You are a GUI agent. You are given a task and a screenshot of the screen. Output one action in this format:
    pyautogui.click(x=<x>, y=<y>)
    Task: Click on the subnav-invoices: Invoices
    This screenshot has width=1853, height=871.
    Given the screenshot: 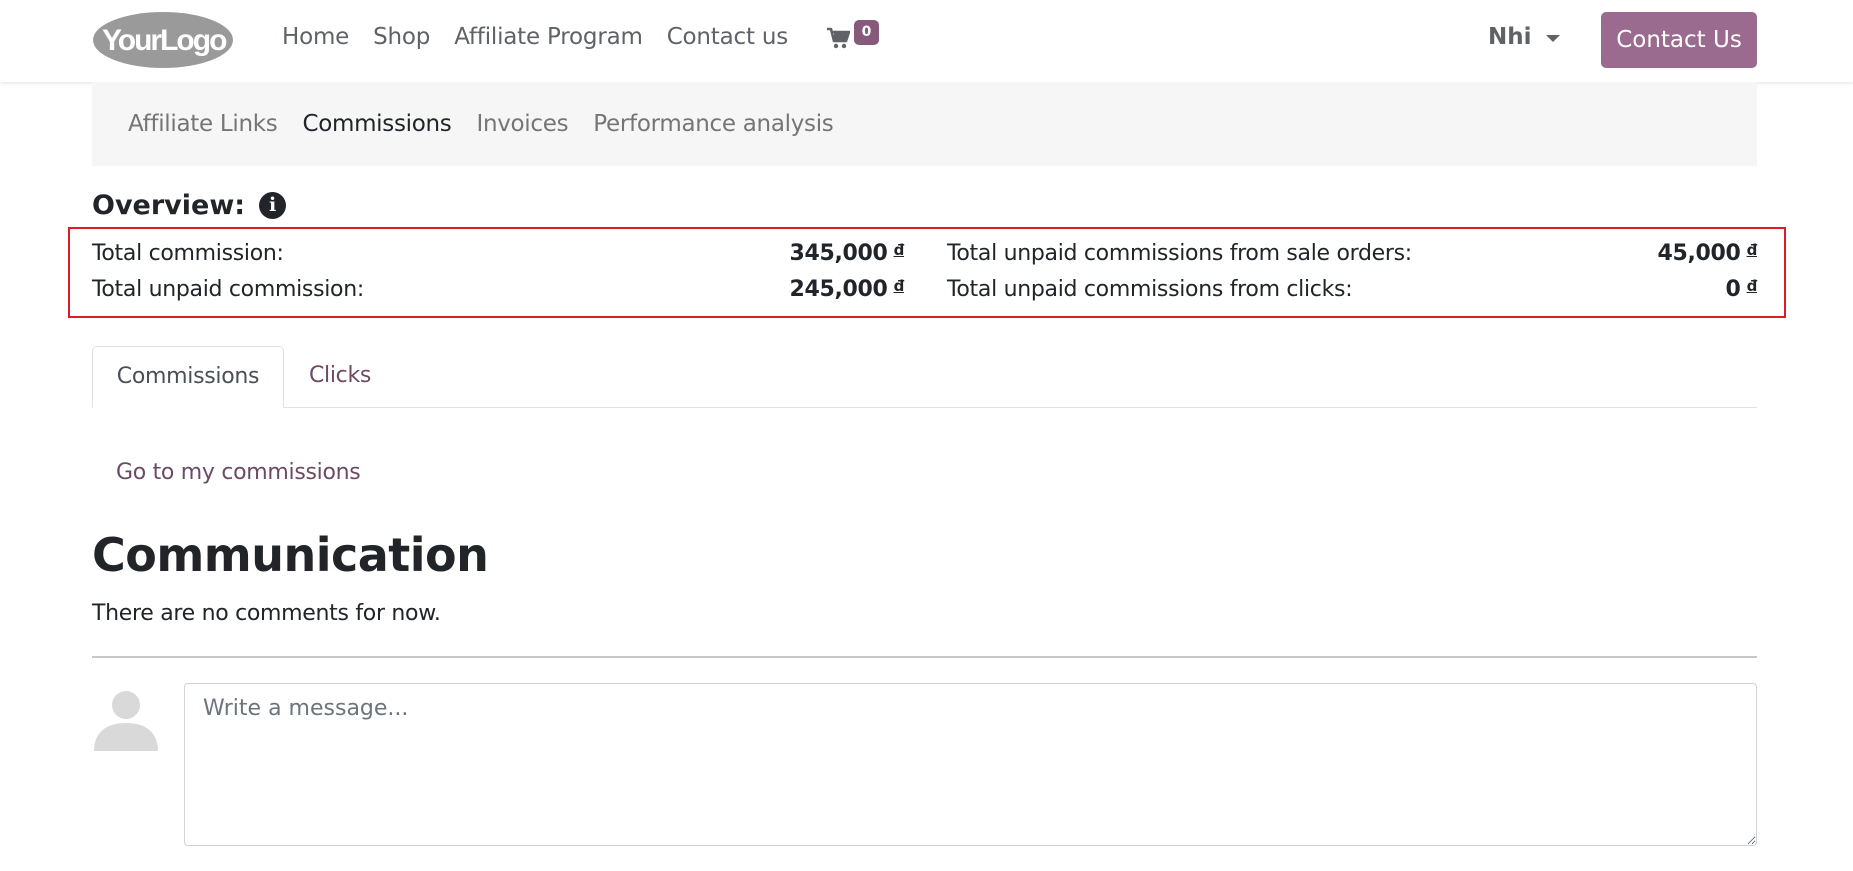 What is the action you would take?
    pyautogui.click(x=522, y=124)
    